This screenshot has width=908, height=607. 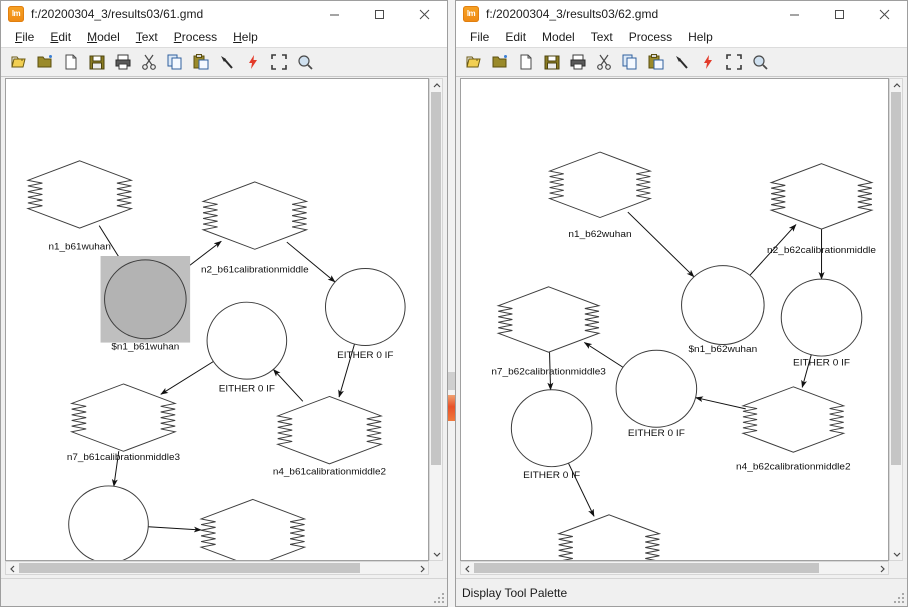 I want to click on node-n9: n9_b62calibration, so click(x=609, y=537).